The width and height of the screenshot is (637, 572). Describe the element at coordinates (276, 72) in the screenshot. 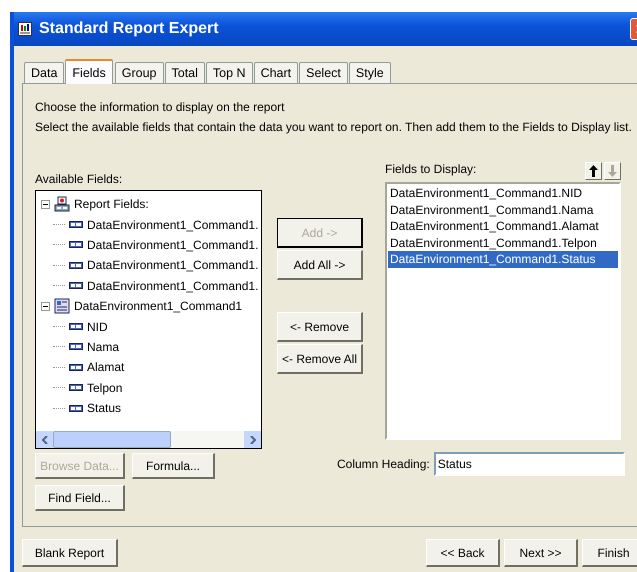

I see `tab: Chart` at that location.